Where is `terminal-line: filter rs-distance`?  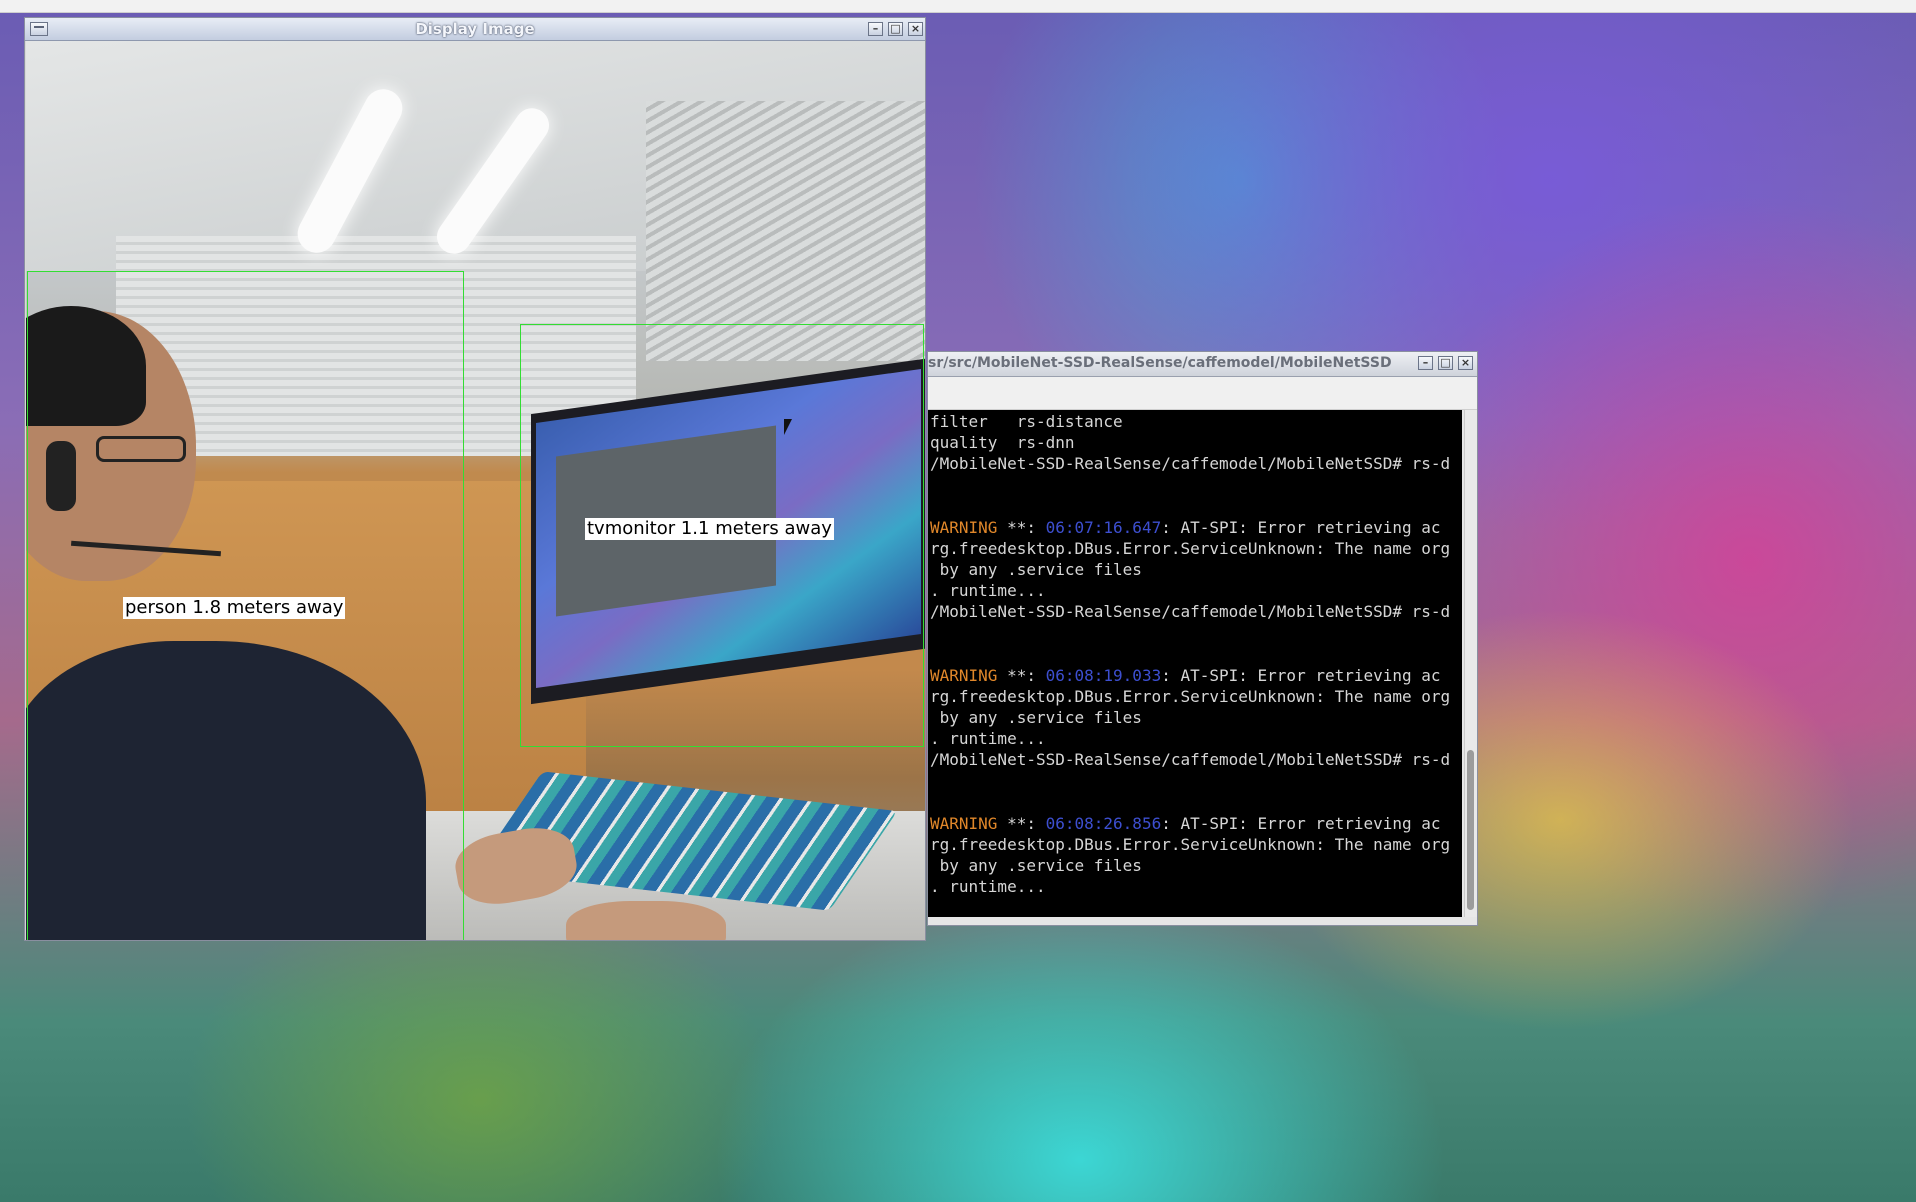
terminal-line: filter rs-distance is located at coordinates (1026, 421).